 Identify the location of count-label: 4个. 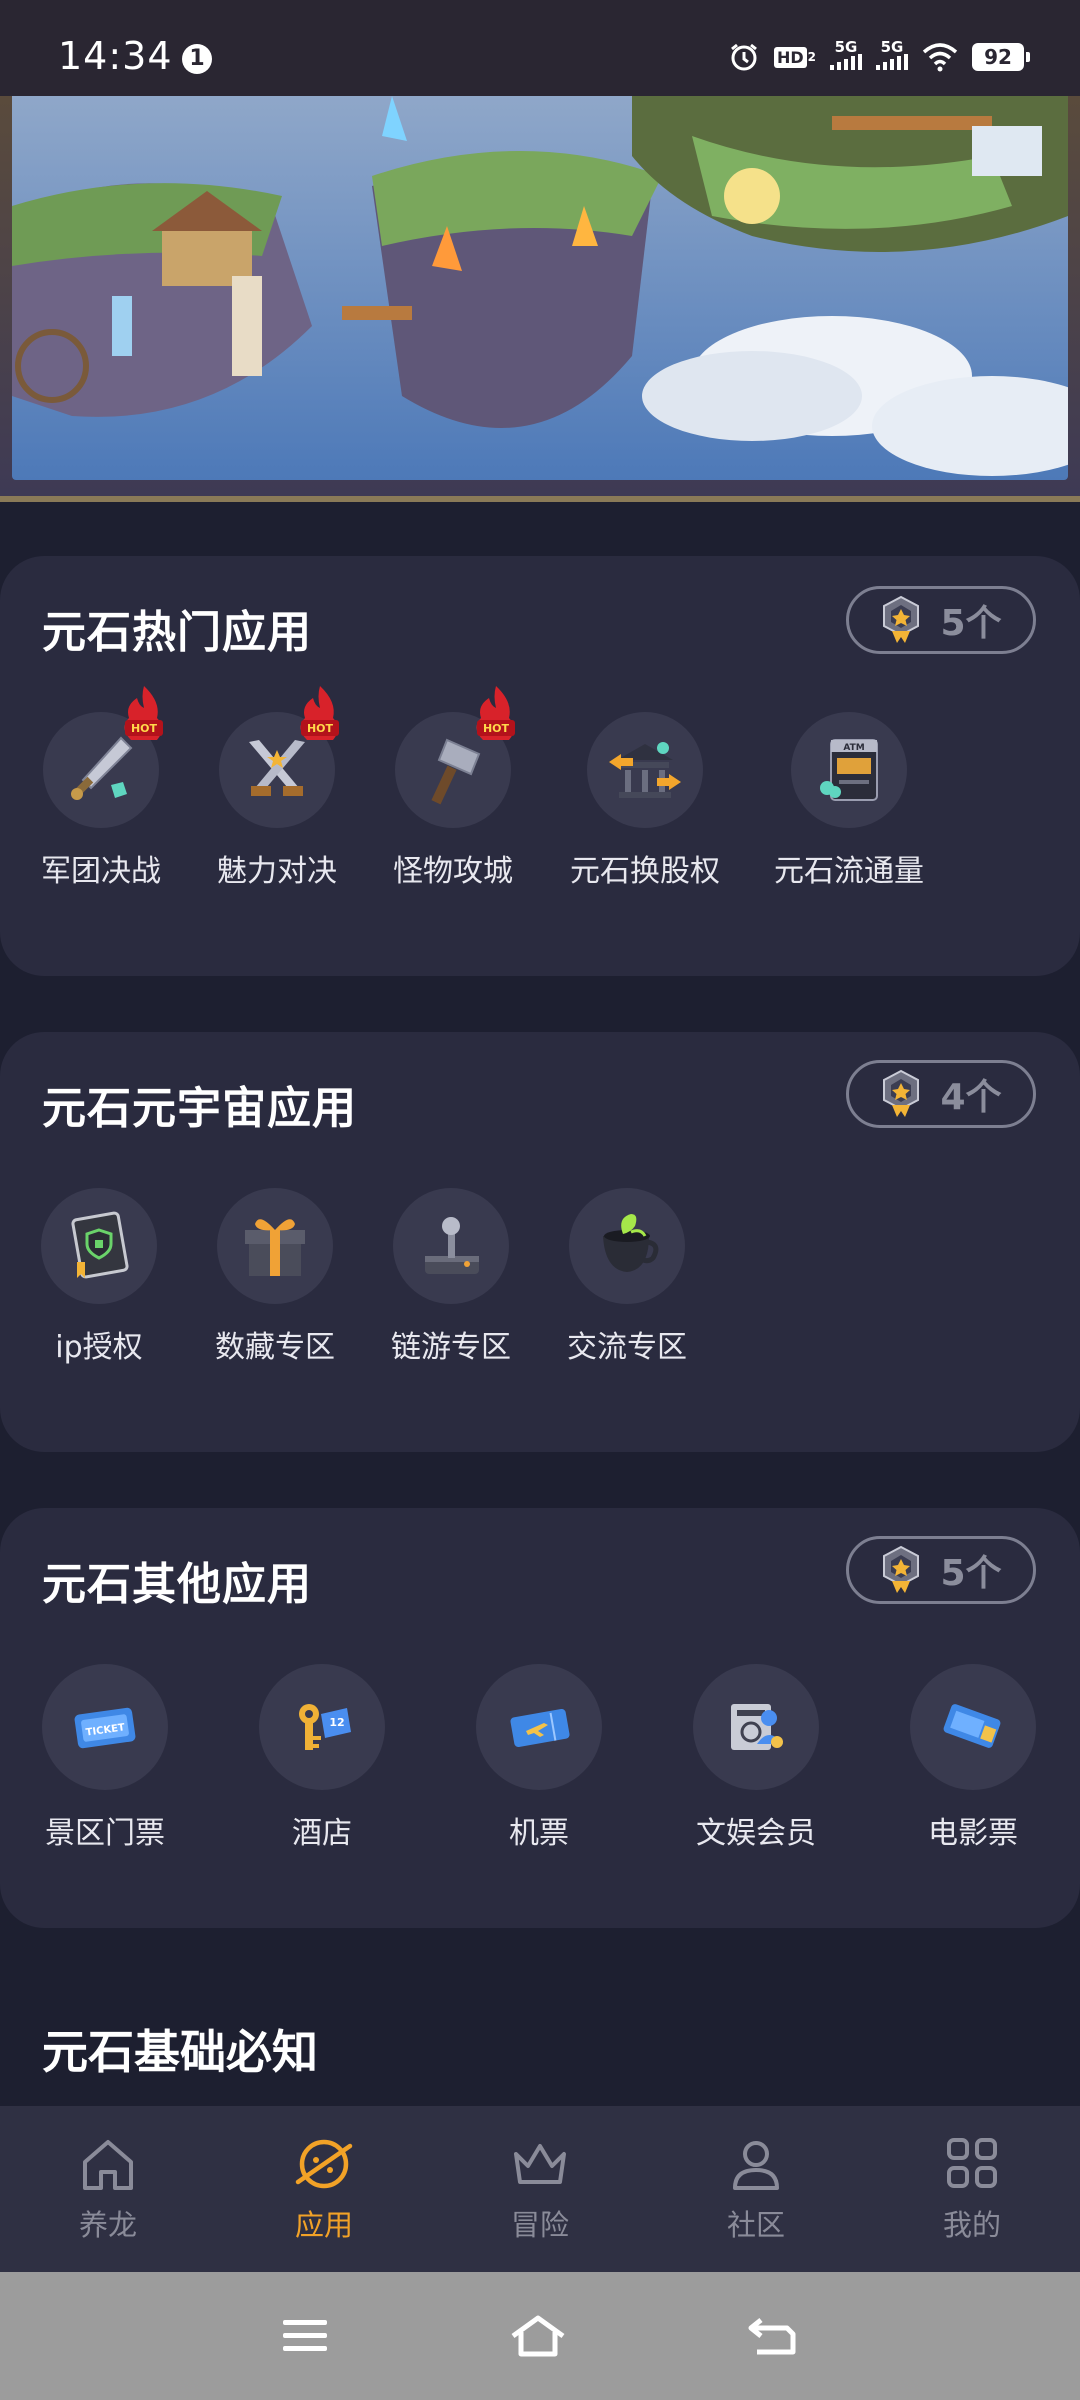
(971, 1097).